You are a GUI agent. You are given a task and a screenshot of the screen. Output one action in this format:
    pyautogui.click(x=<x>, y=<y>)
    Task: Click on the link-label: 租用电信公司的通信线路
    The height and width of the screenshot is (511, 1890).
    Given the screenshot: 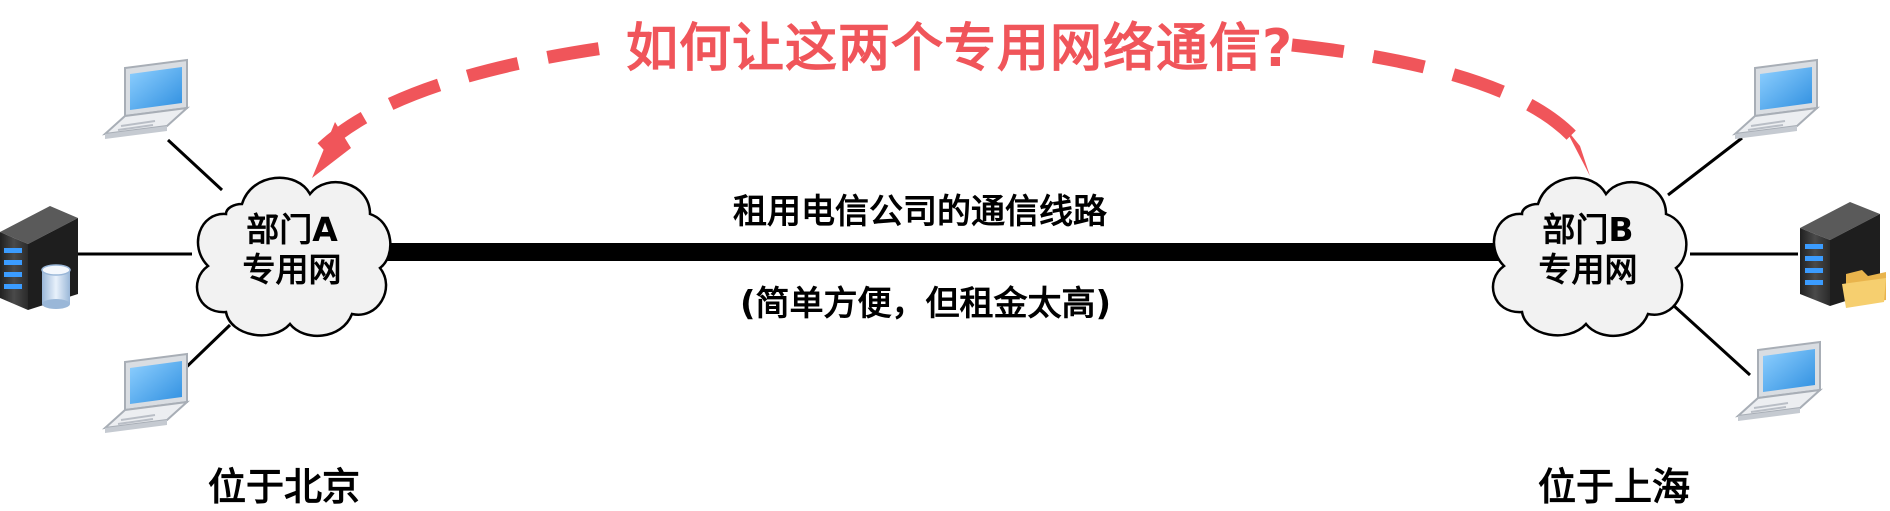 What is the action you would take?
    pyautogui.click(x=920, y=212)
    